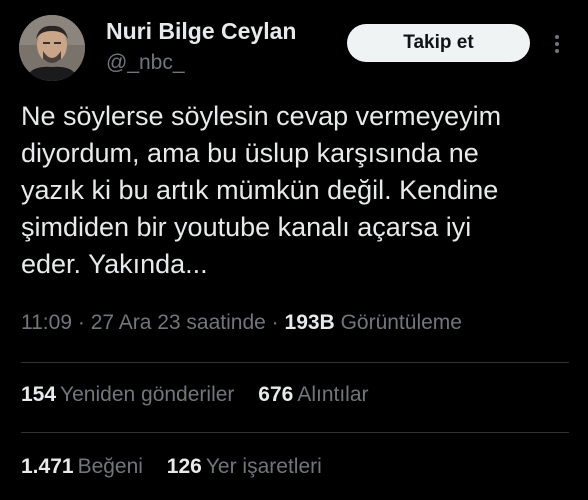 The width and height of the screenshot is (588, 500). What do you see at coordinates (110, 466) in the screenshot?
I see `likes-label: Beğeni` at bounding box center [110, 466].